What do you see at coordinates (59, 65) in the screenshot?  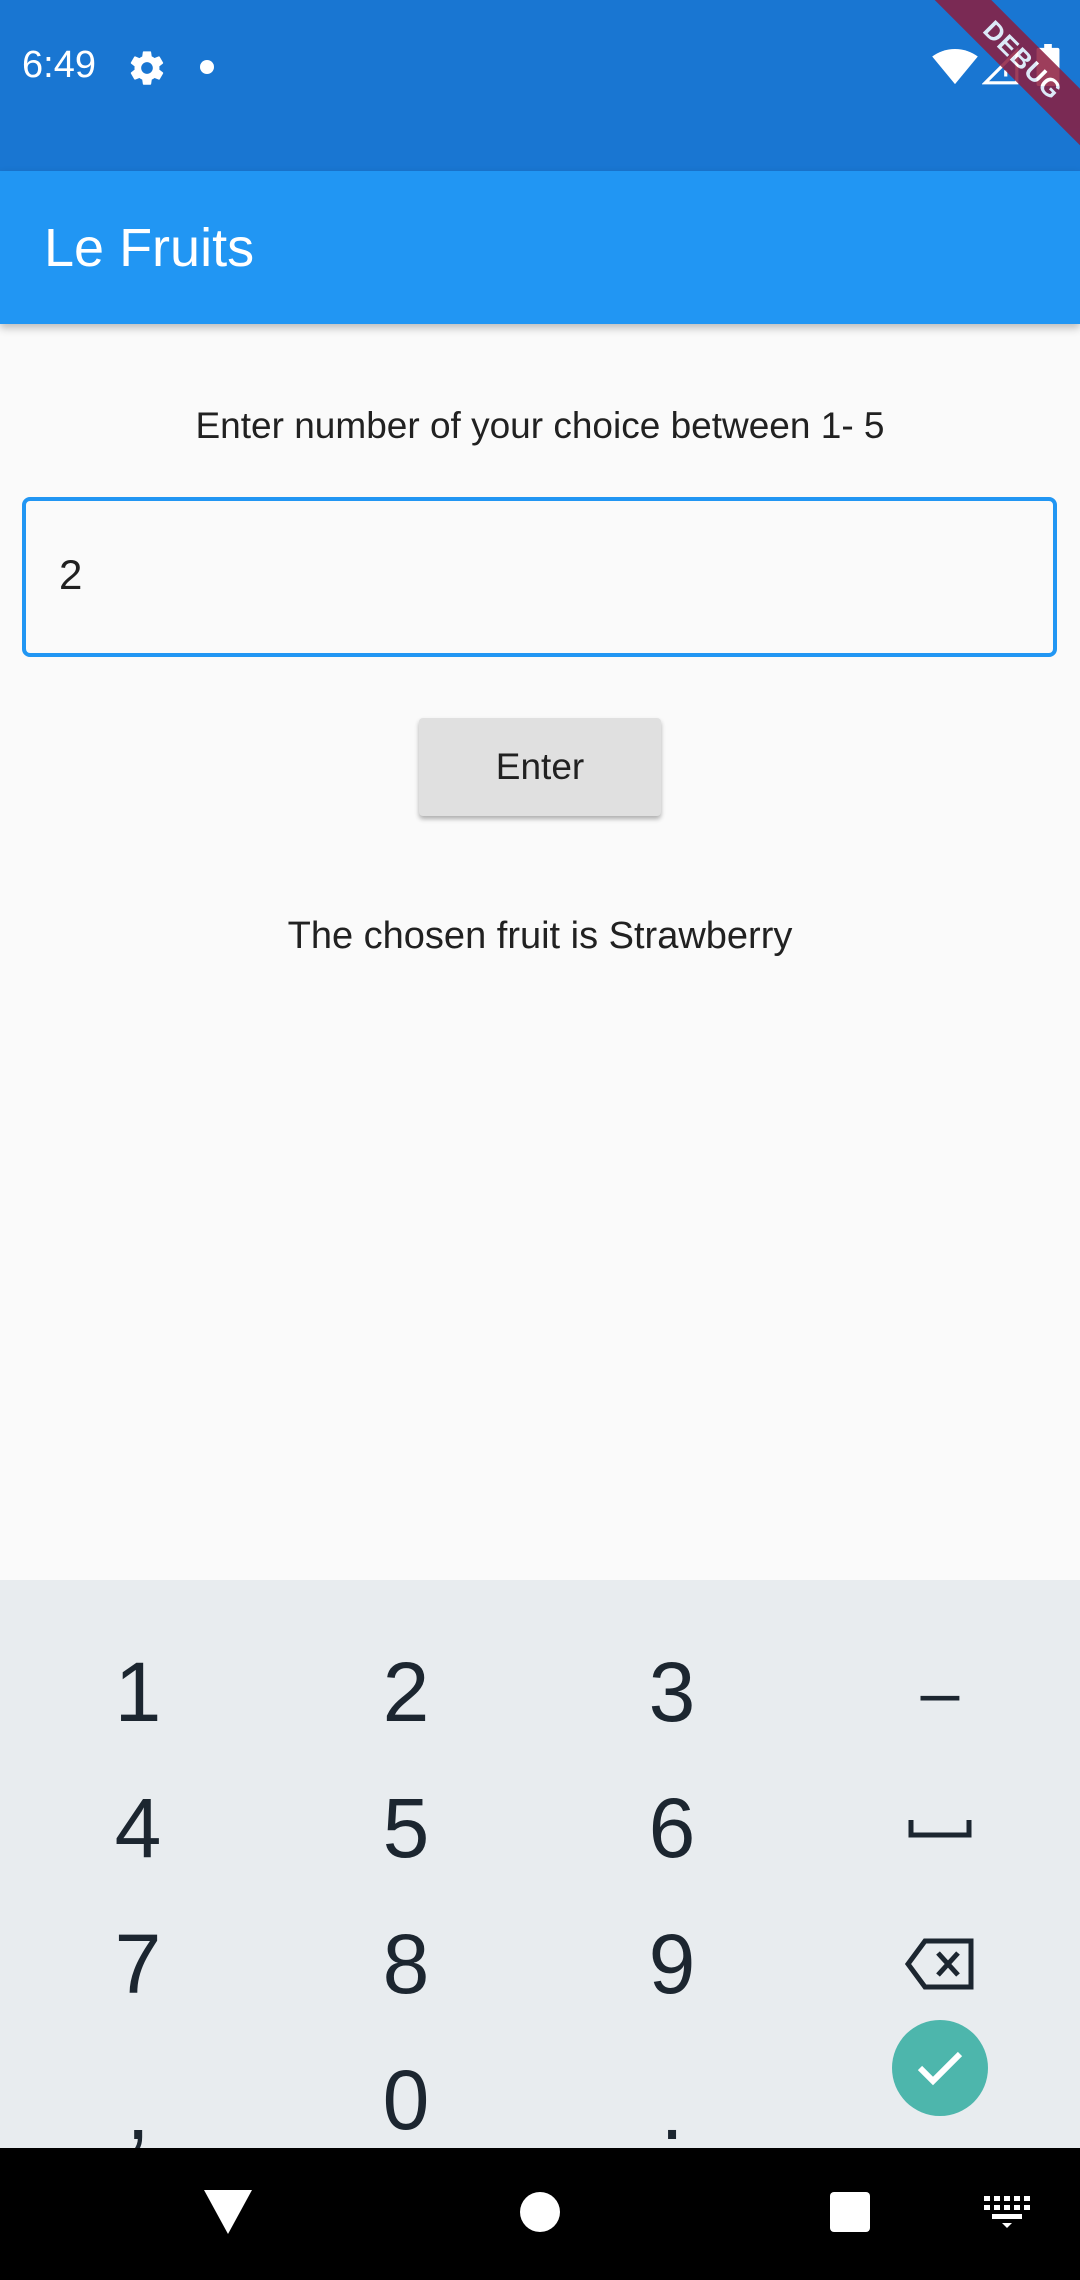 I see `status-time: 6:49` at bounding box center [59, 65].